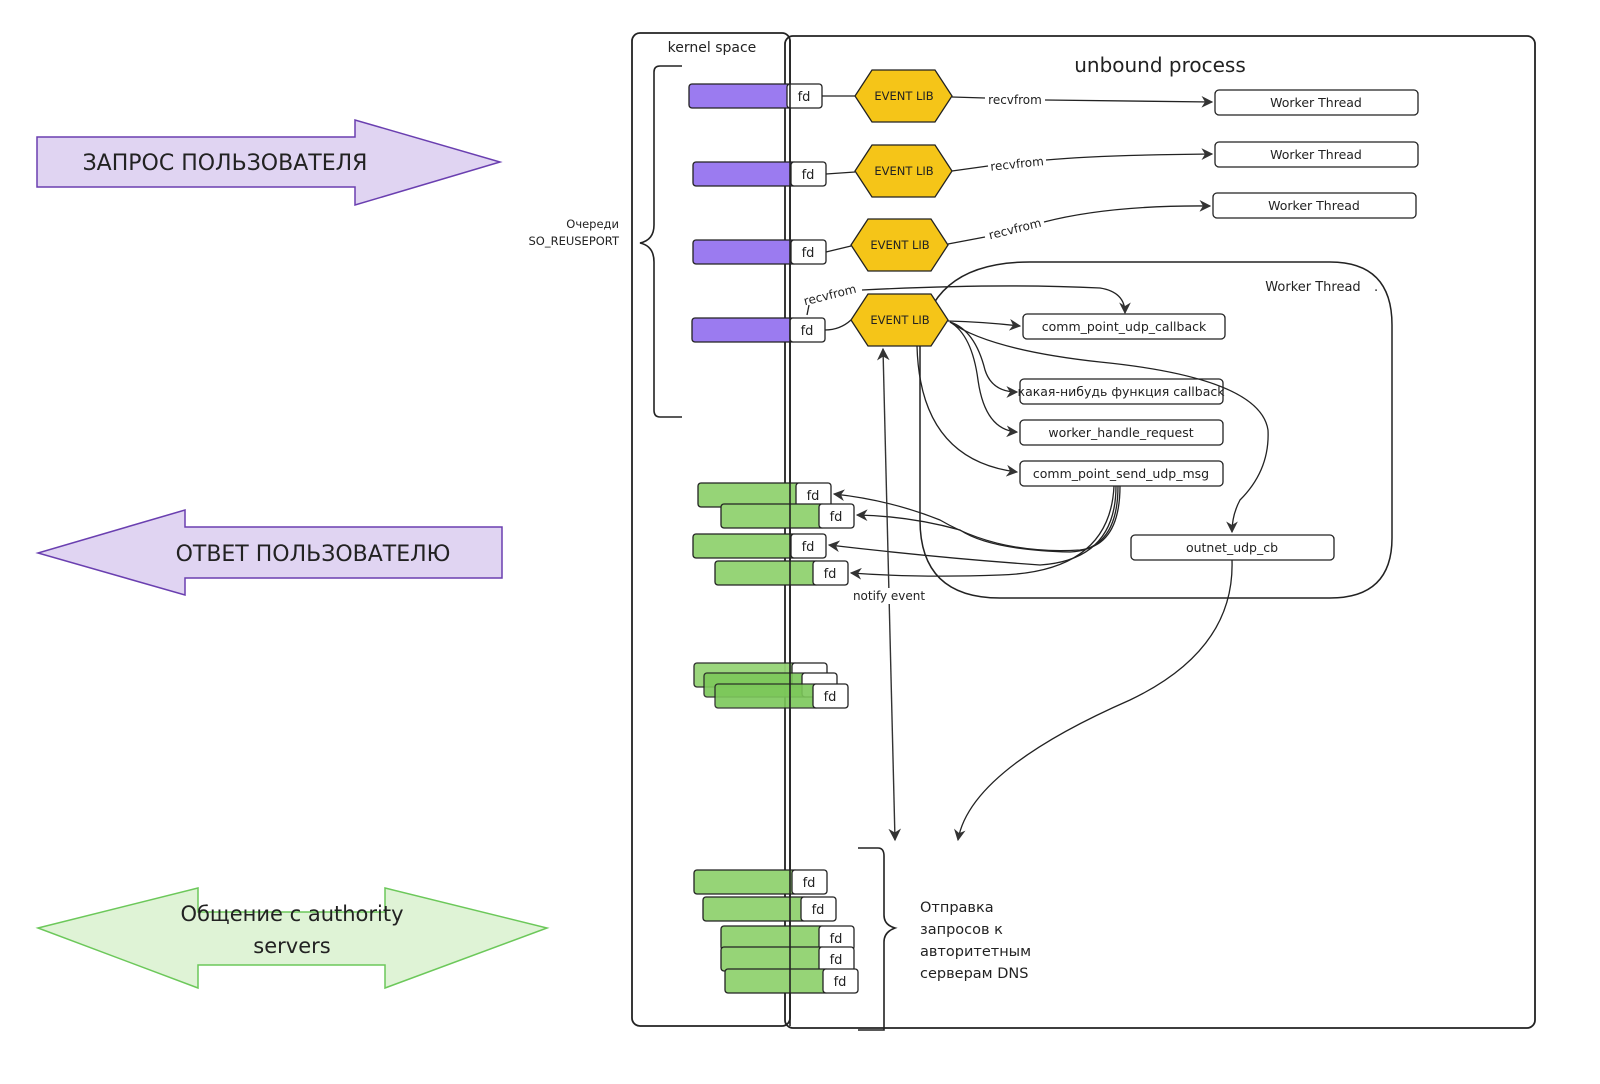 The width and height of the screenshot is (1600, 1084). What do you see at coordinates (759, 546) in the screenshot?
I see `response-fd-3: fd` at bounding box center [759, 546].